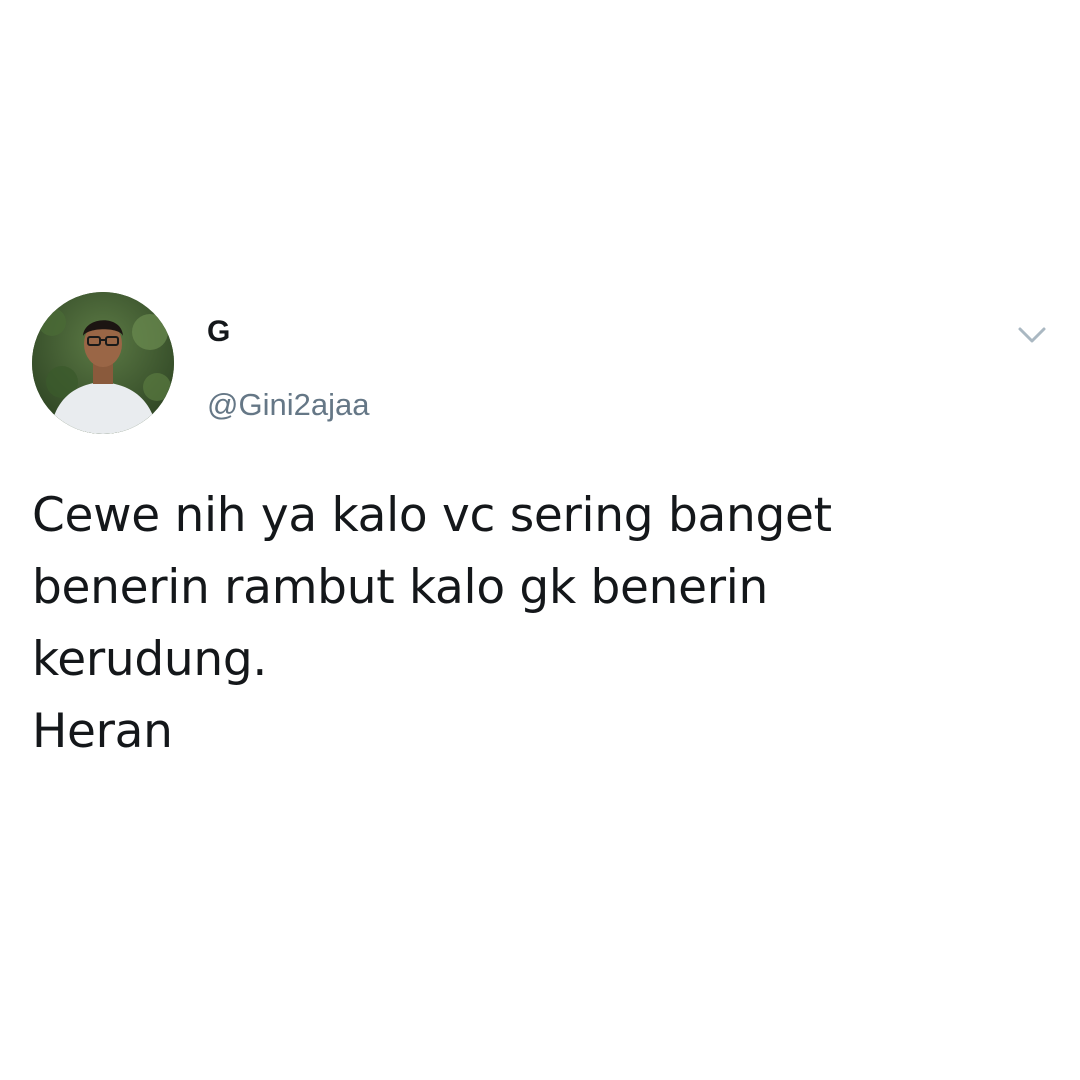 The height and width of the screenshot is (1080, 1080). I want to click on avatar, so click(103, 363).